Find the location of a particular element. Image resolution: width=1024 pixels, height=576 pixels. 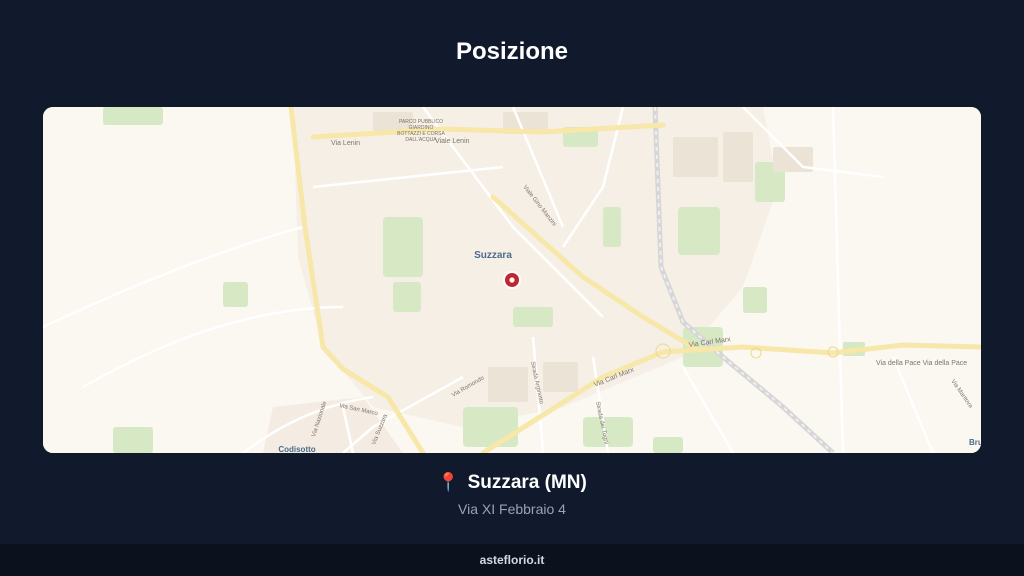

street-label-via-lenin: Via Lenin is located at coordinates (345, 143).